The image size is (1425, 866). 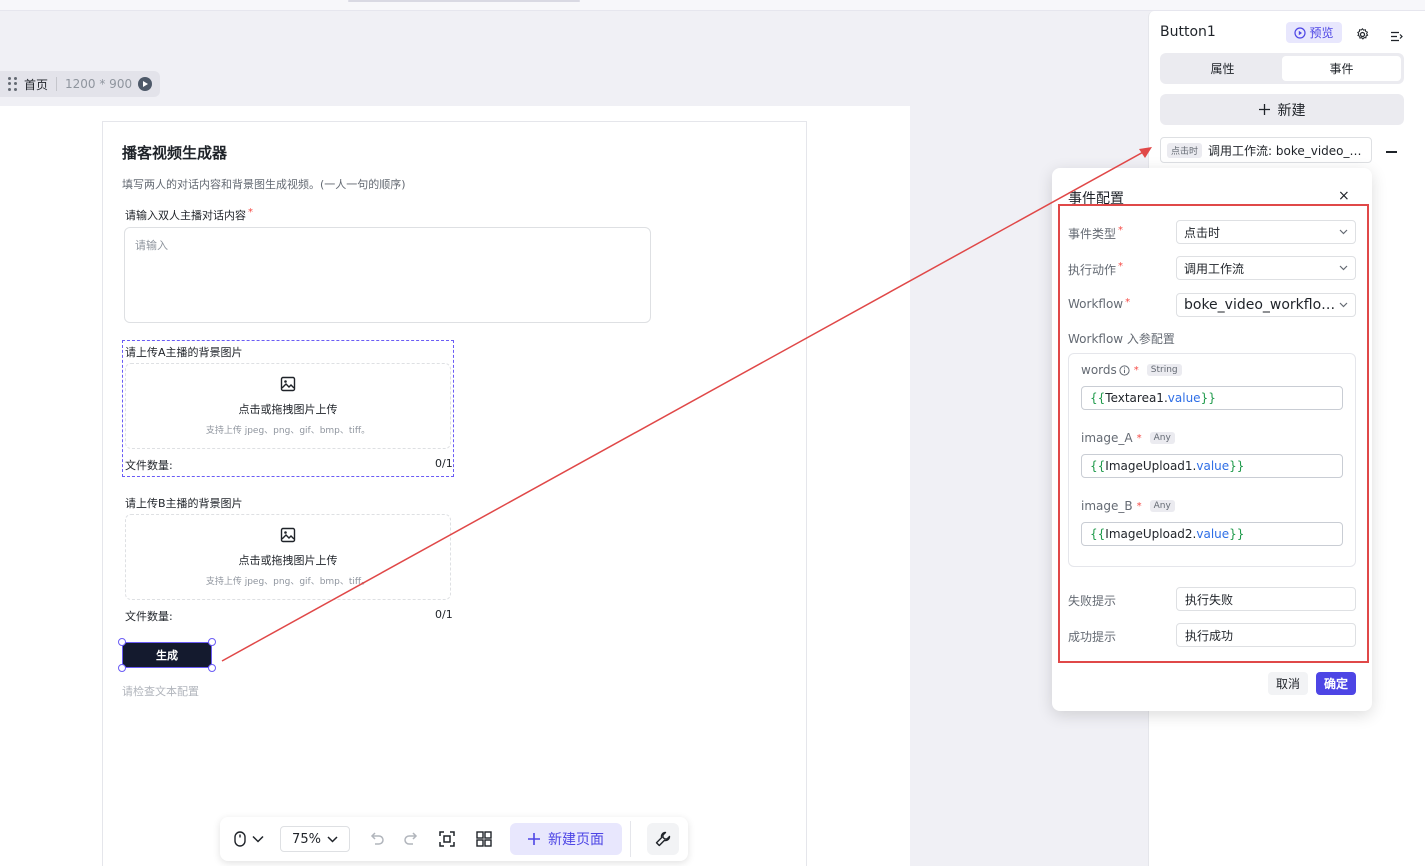 I want to click on cancel-button: 取消, so click(x=1288, y=683).